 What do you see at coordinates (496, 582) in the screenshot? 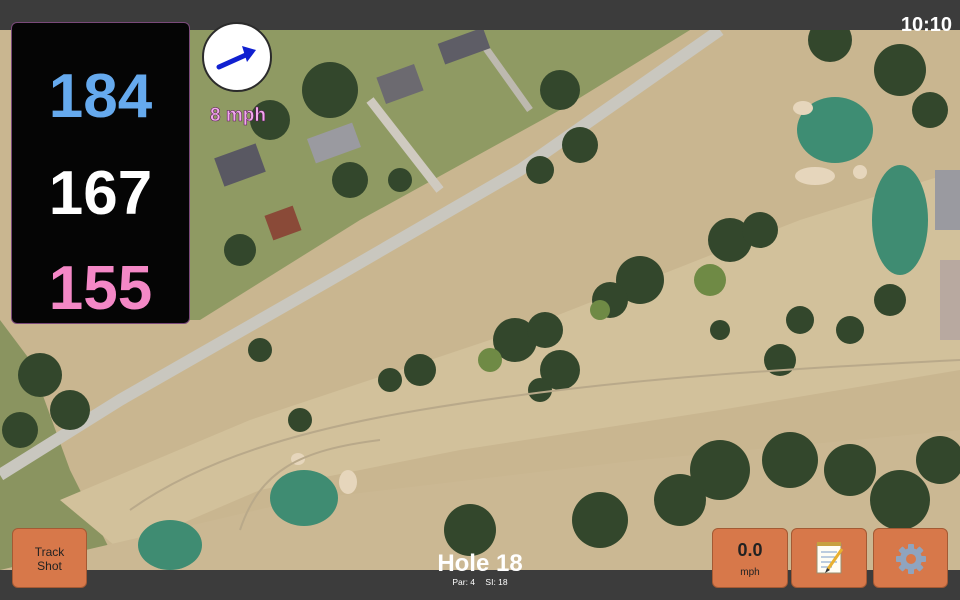
I see `hole-stroke-index: SI: 18` at bounding box center [496, 582].